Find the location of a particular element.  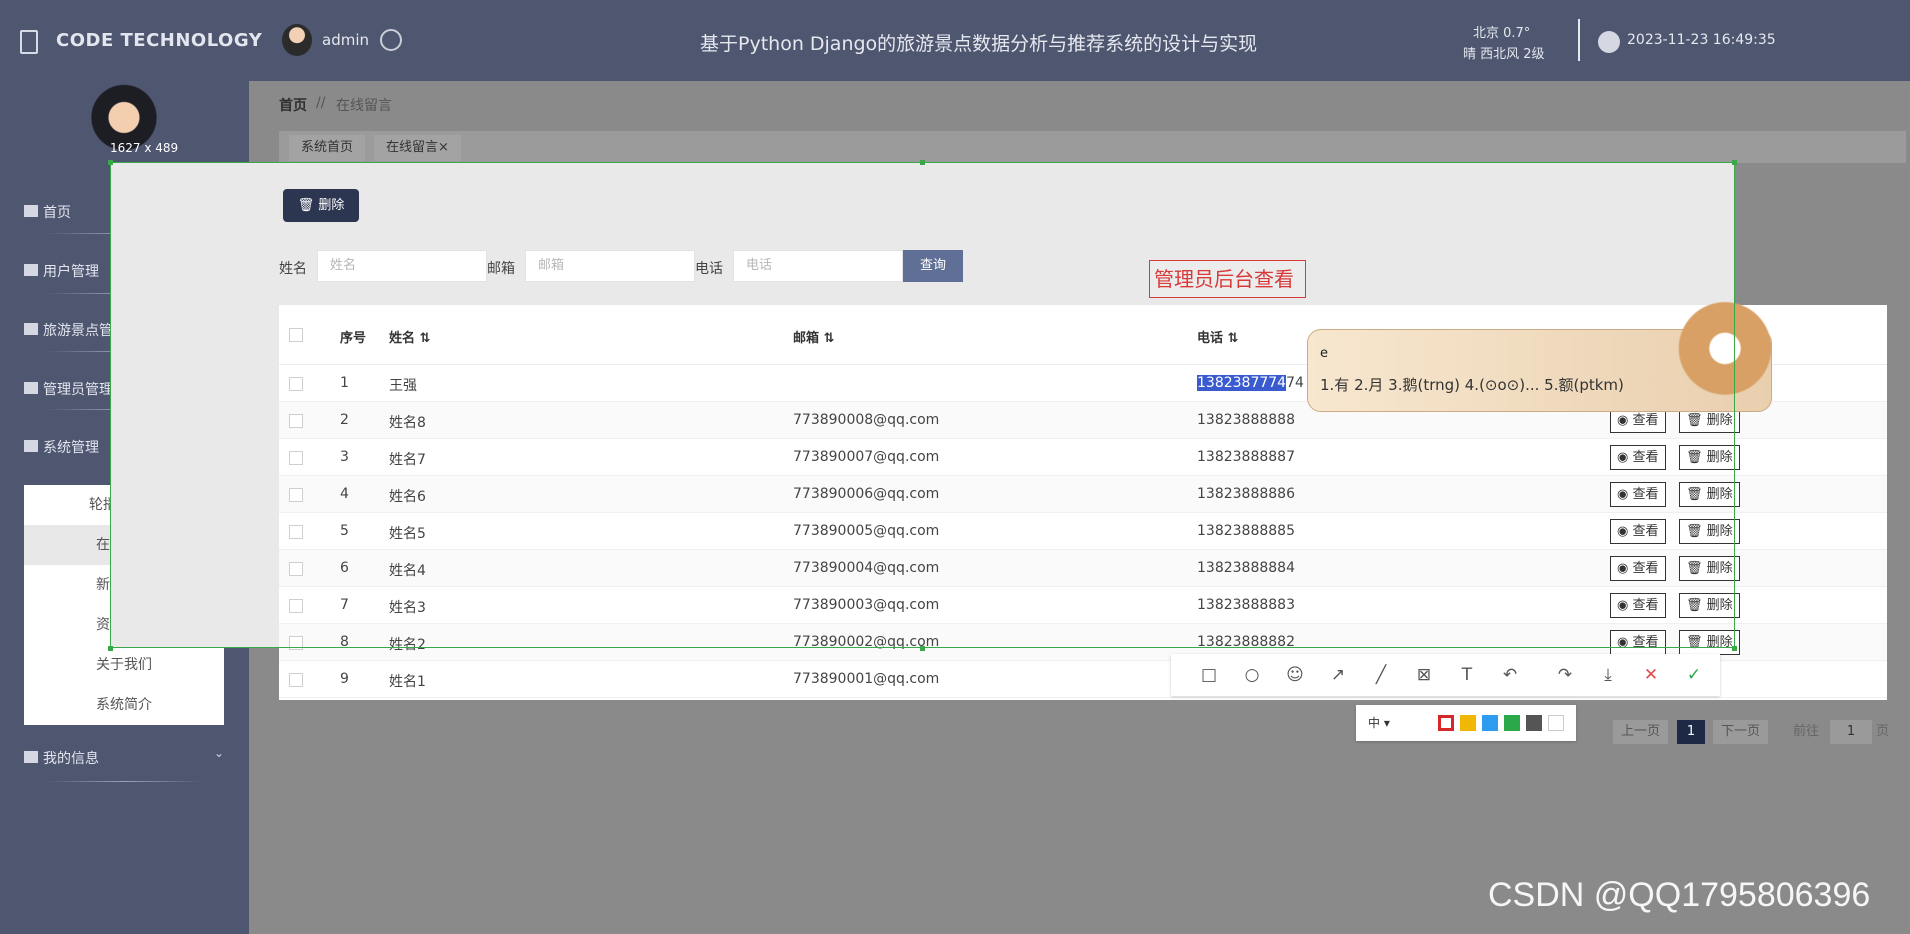

text-tool-icon: T is located at coordinates (1467, 675).